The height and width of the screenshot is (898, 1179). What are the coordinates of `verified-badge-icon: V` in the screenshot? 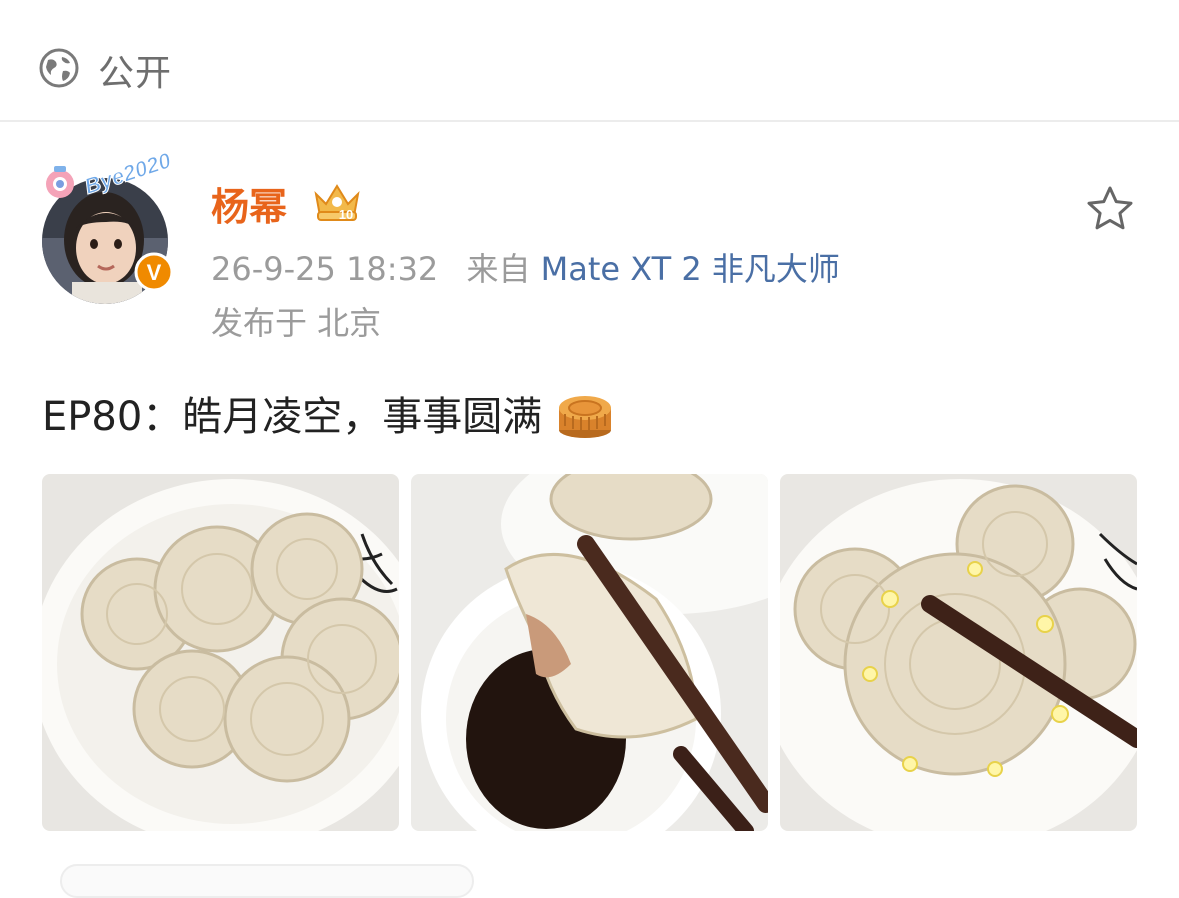 It's located at (154, 272).